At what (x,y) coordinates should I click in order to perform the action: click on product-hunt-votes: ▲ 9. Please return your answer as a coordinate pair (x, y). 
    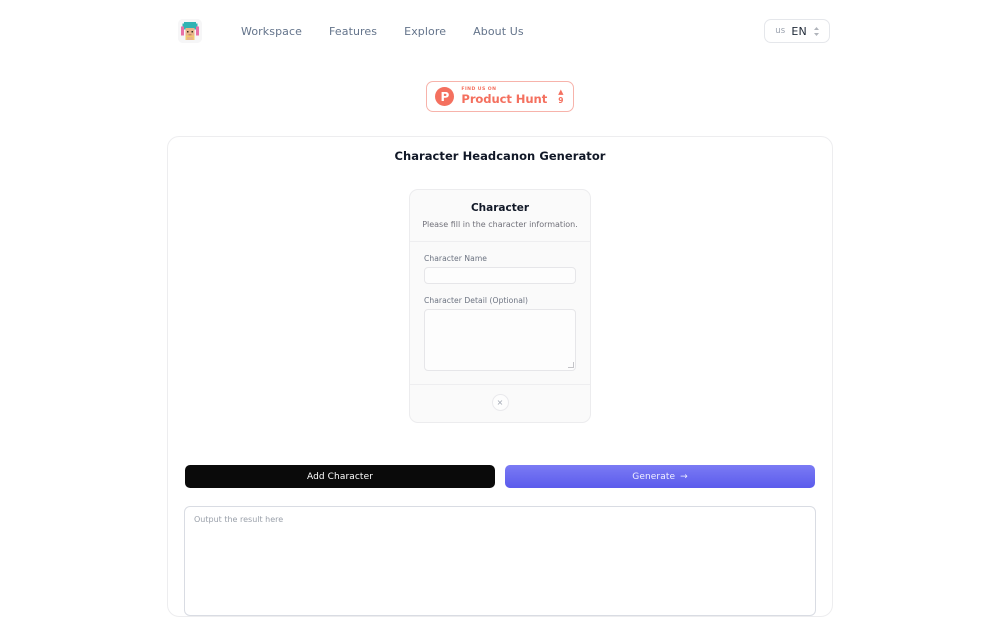
    Looking at the image, I should click on (561, 96).